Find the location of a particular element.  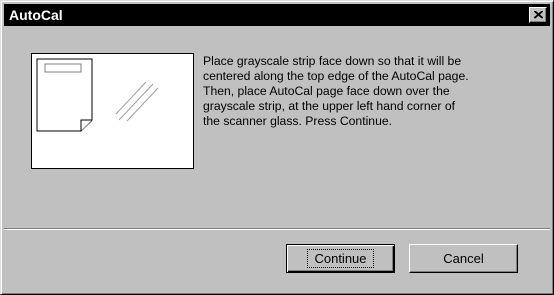

close-button is located at coordinates (538, 15).